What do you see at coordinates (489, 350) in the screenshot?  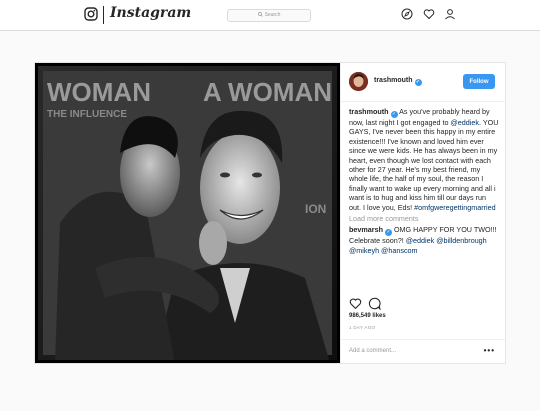 I see `more-options-icon: •••` at bounding box center [489, 350].